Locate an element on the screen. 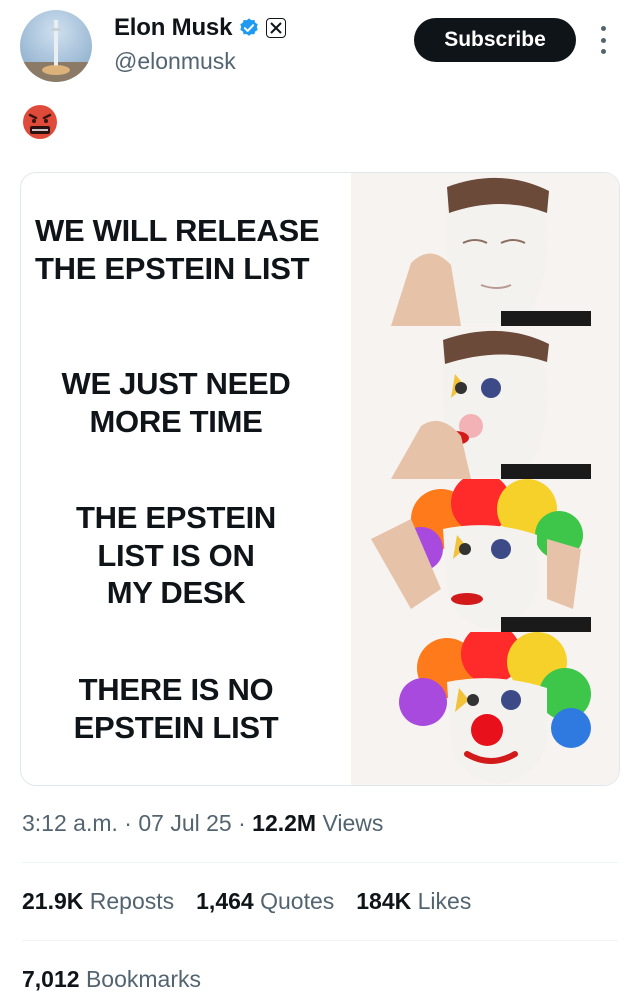  angry-face-with-symbols-emoji is located at coordinates (40, 122).